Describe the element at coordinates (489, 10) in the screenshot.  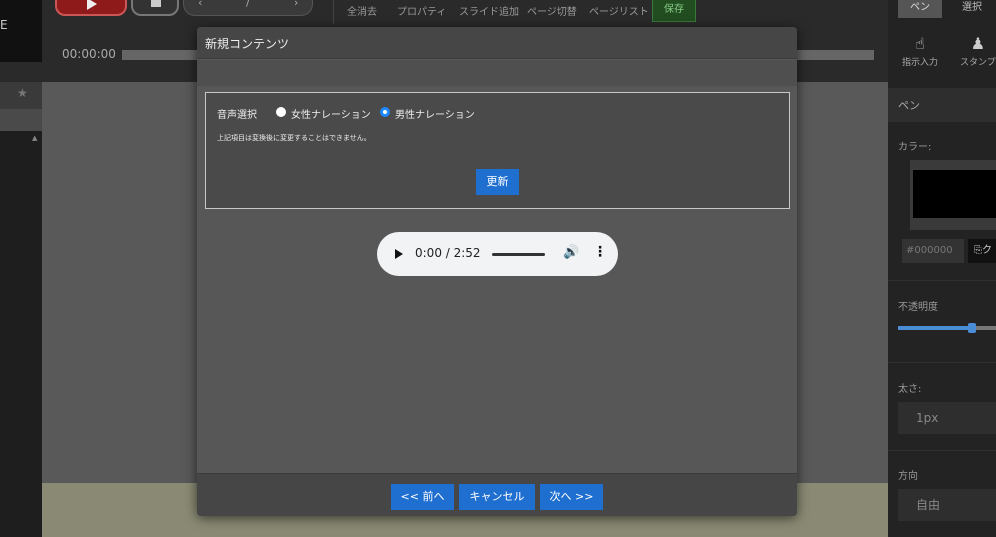
I see `add-slide-button: スライド追加` at that location.